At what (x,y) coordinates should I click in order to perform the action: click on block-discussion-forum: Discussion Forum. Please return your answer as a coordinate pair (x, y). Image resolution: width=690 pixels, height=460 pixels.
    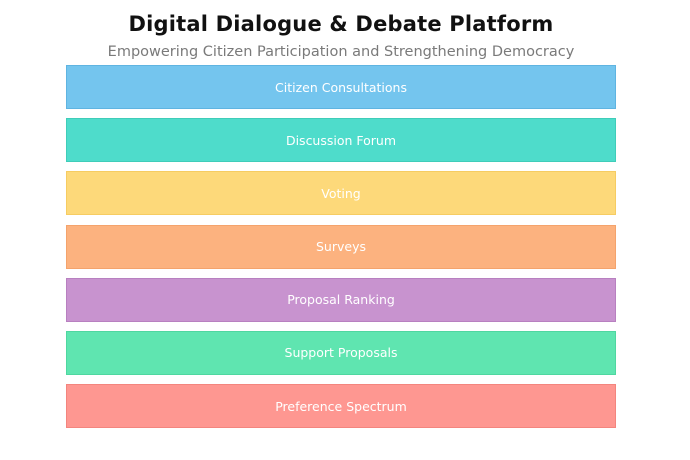
    Looking at the image, I should click on (341, 140).